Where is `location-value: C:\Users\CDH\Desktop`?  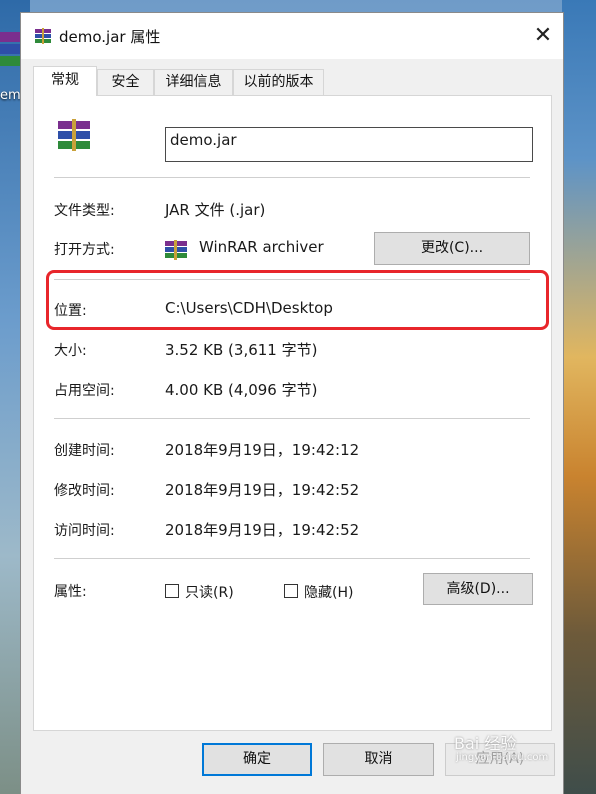
location-value: C:\Users\CDH\Desktop is located at coordinates (249, 308).